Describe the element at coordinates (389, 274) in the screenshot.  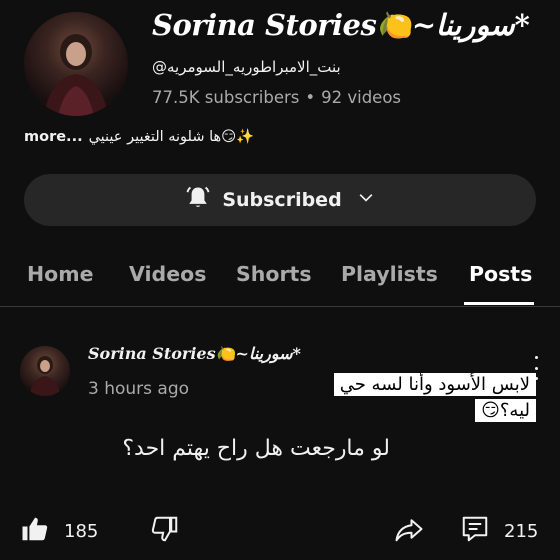
I see `tab-playlists: Playlists` at that location.